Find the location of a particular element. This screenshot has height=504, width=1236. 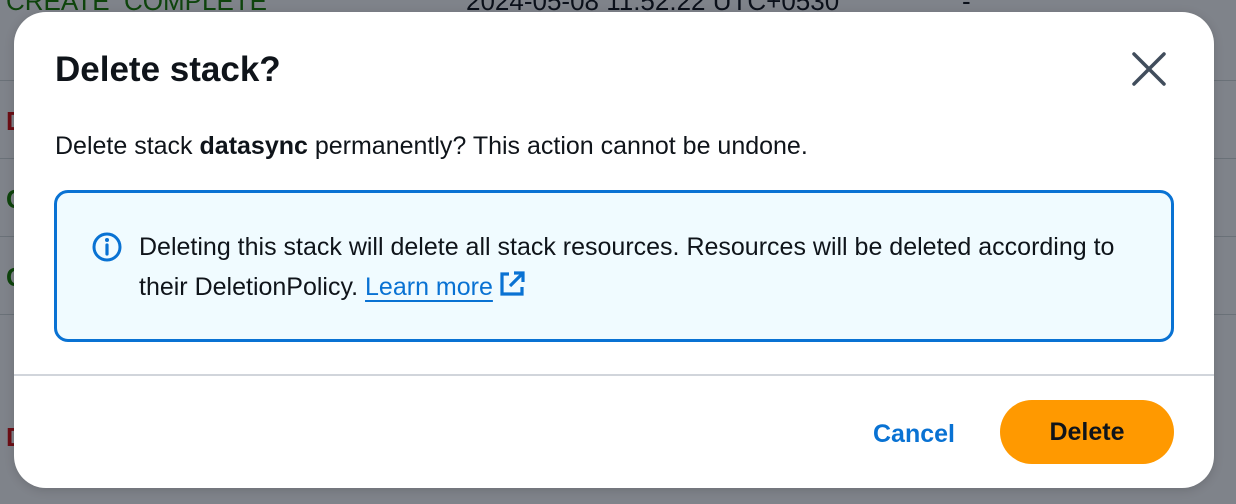

cancel-button: Cancel is located at coordinates (914, 434).